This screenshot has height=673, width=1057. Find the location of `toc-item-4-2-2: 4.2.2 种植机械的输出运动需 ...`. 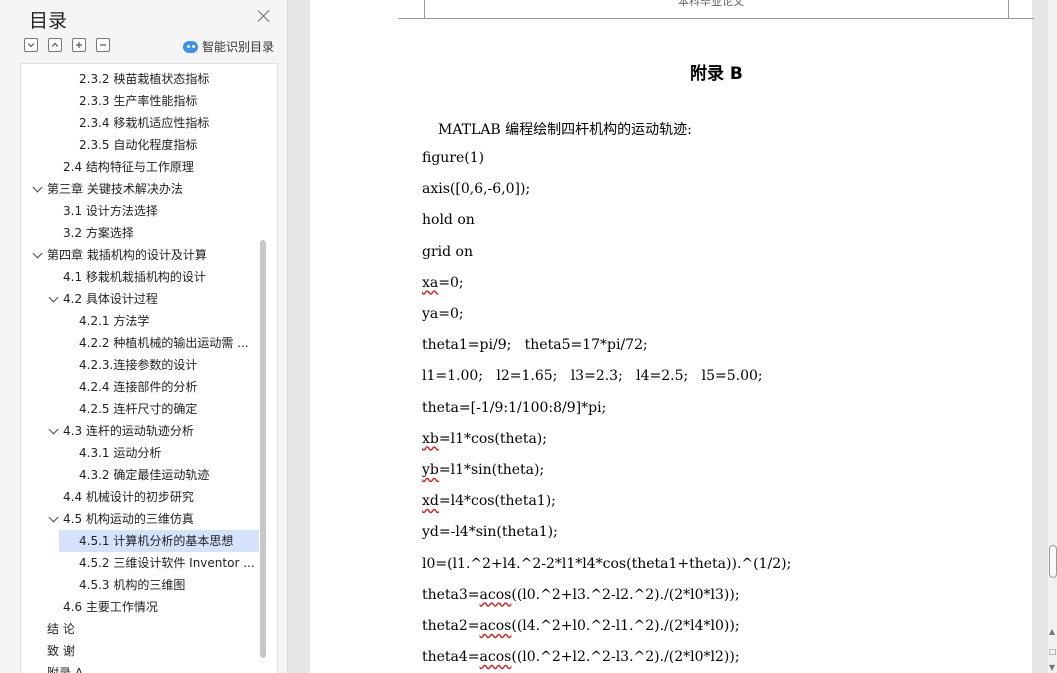

toc-item-4-2-2: 4.2.2 种植机械的输出运动需 ... is located at coordinates (164, 343).